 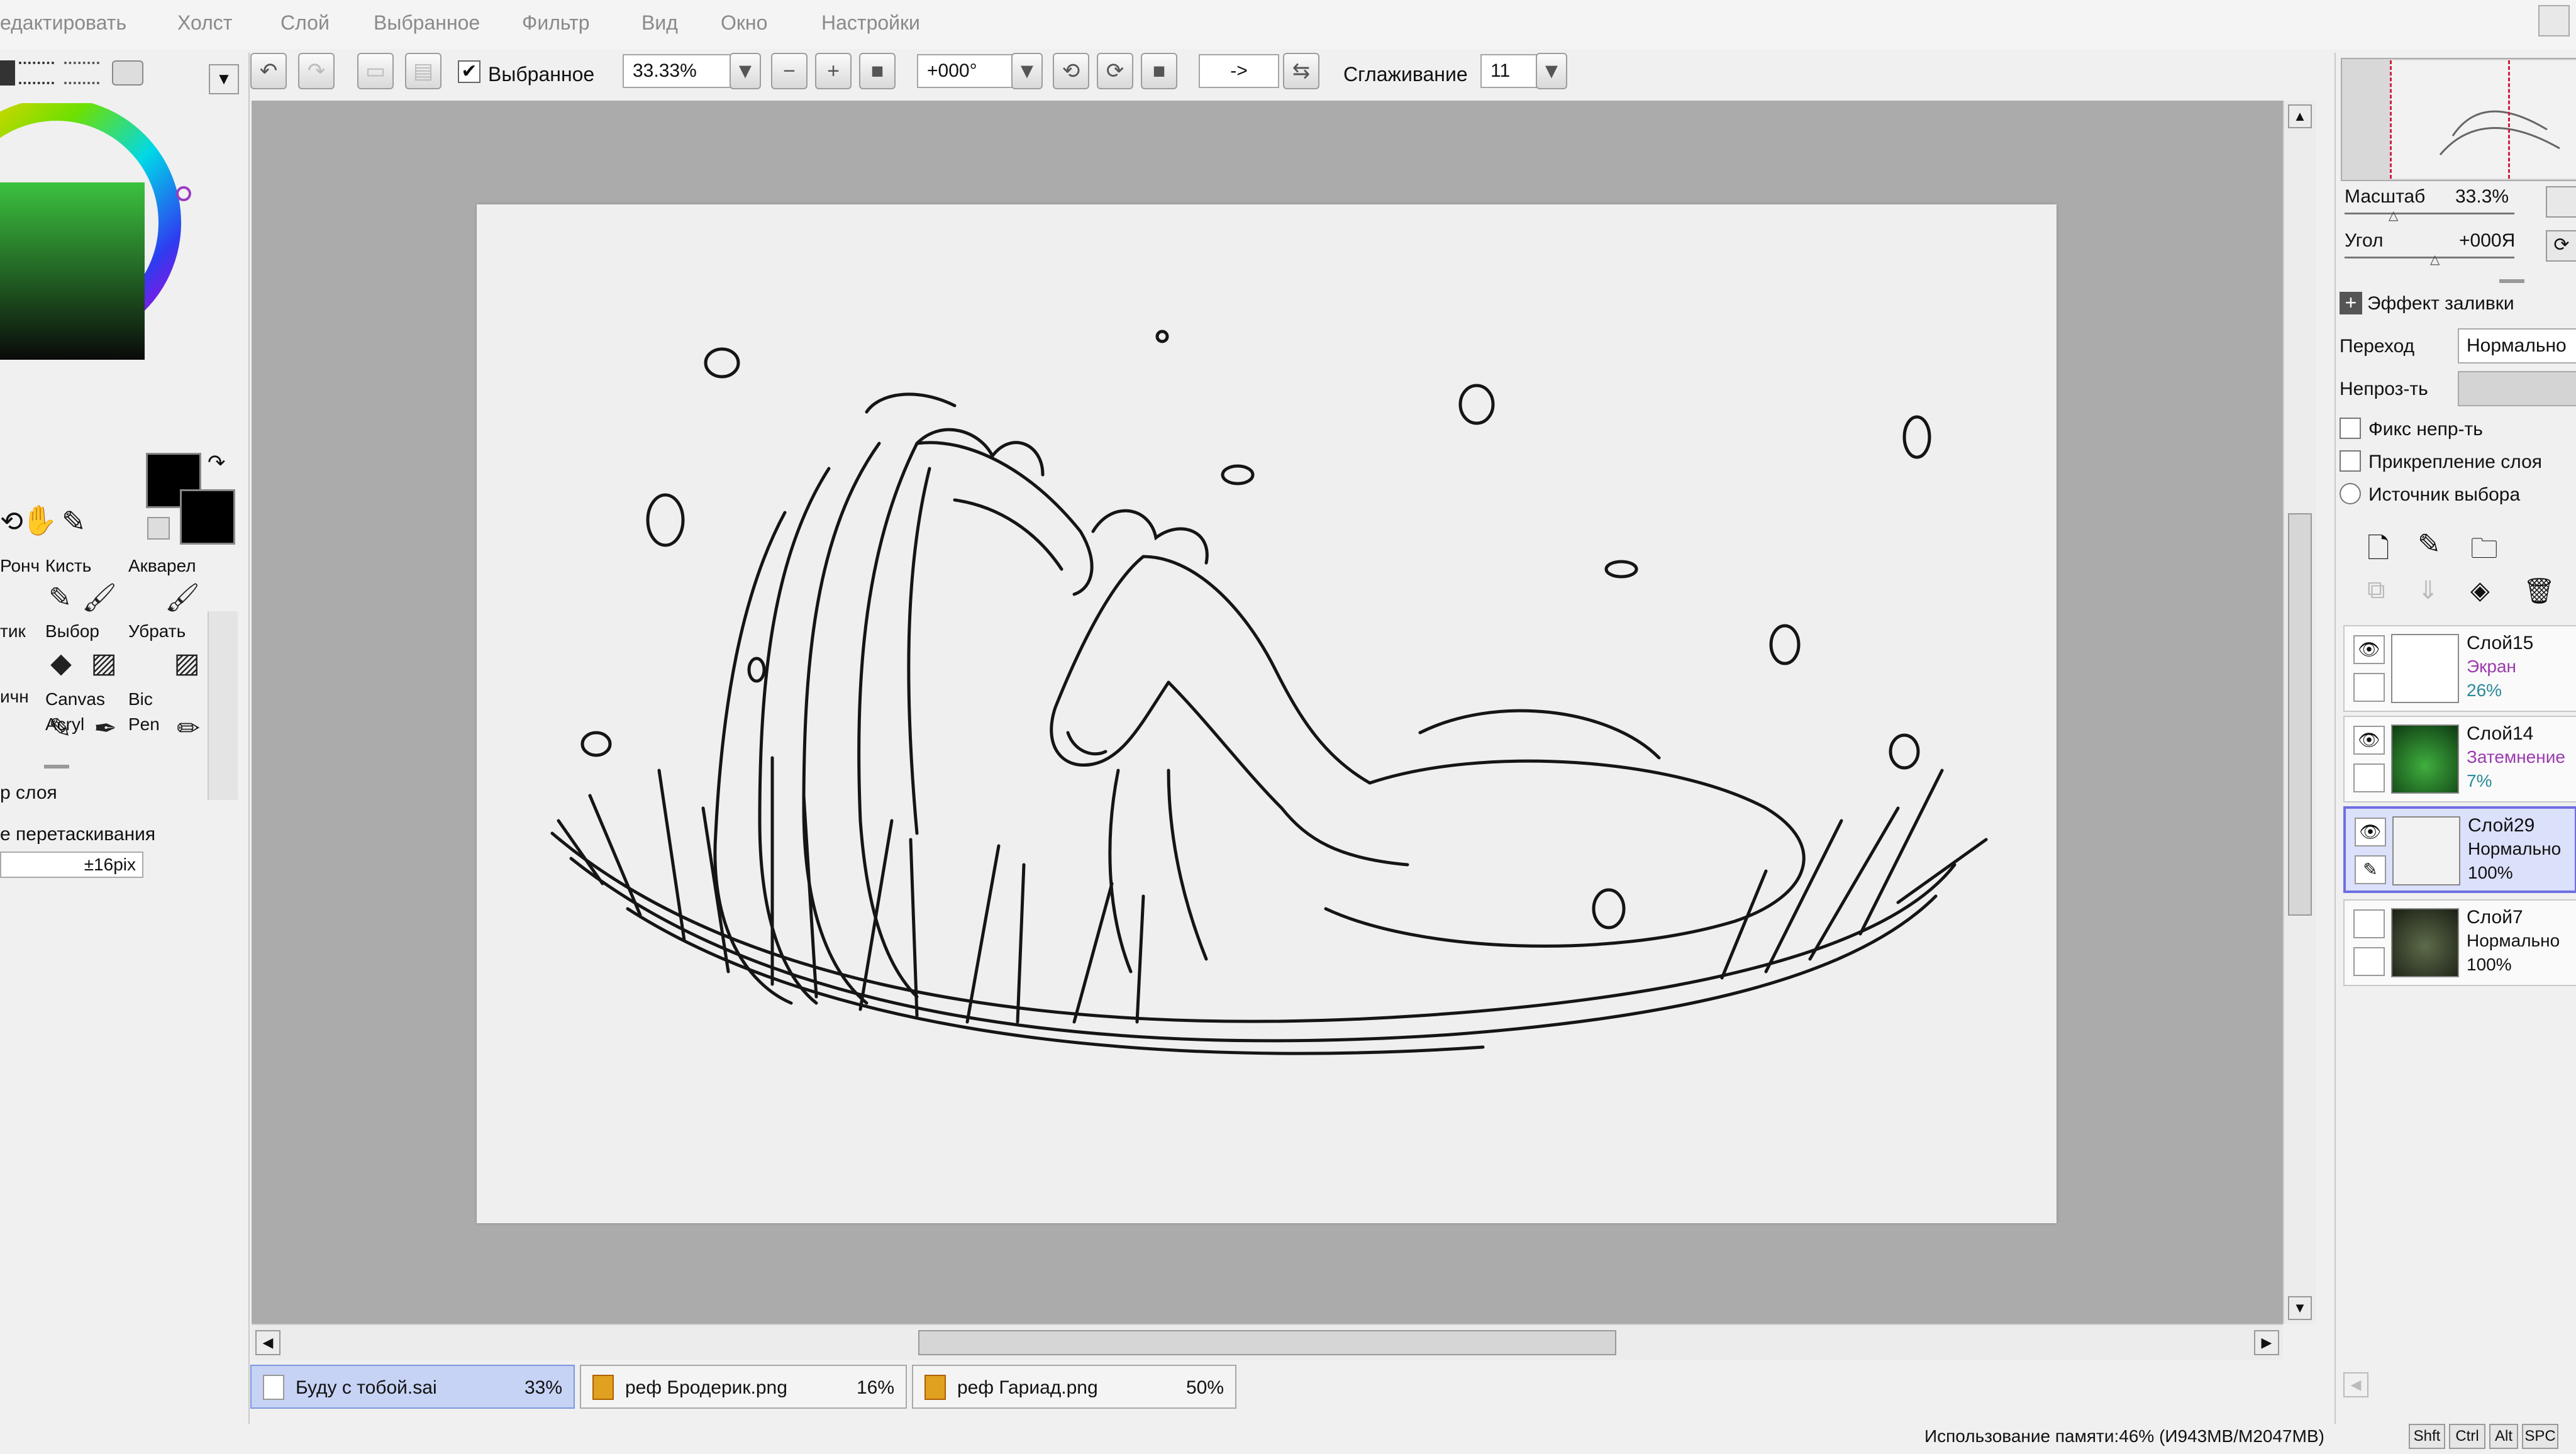 What do you see at coordinates (2484, 551) in the screenshot?
I see `new-folder-icon: 🗀` at bounding box center [2484, 551].